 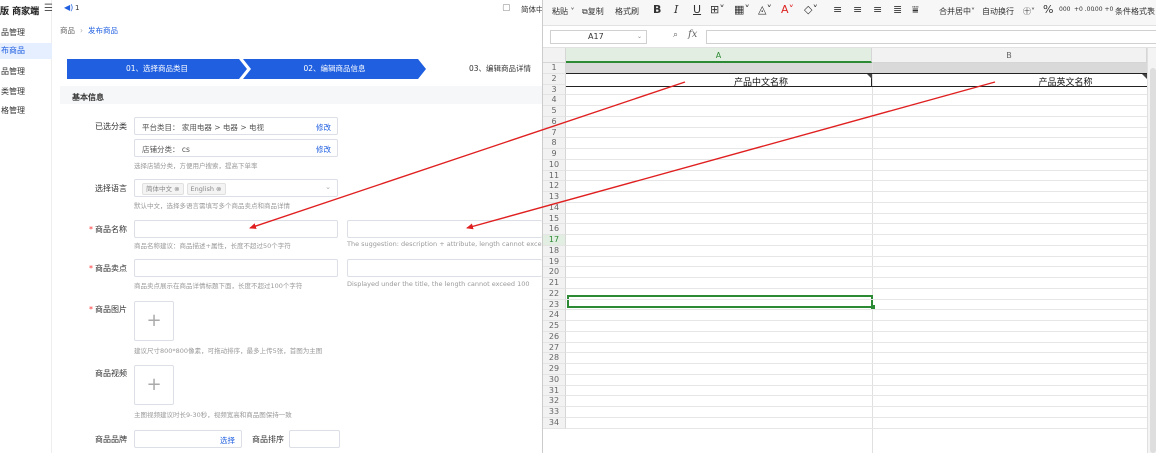 I want to click on row-header-27: 27, so click(x=554, y=348).